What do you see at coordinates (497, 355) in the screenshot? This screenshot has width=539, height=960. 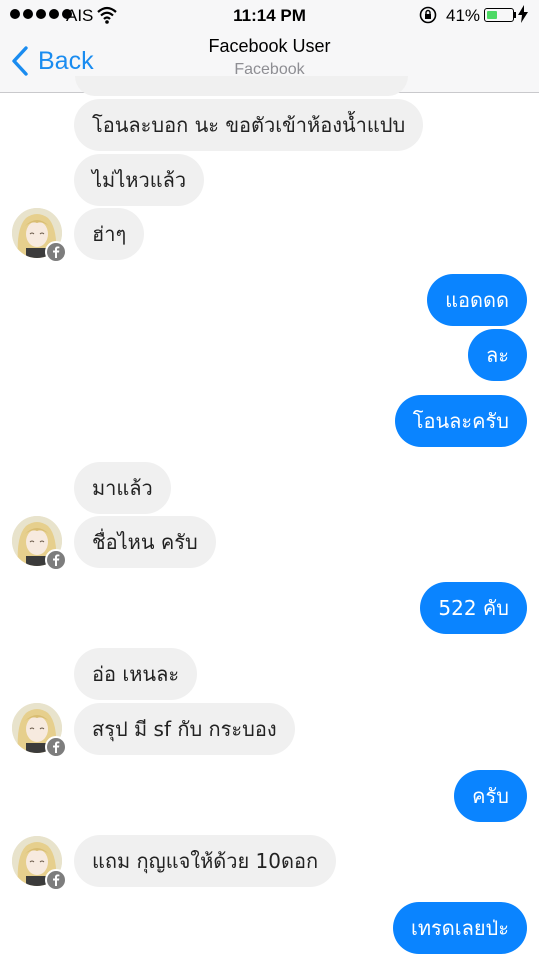 I see `outgoing-message-bubble: ละ` at bounding box center [497, 355].